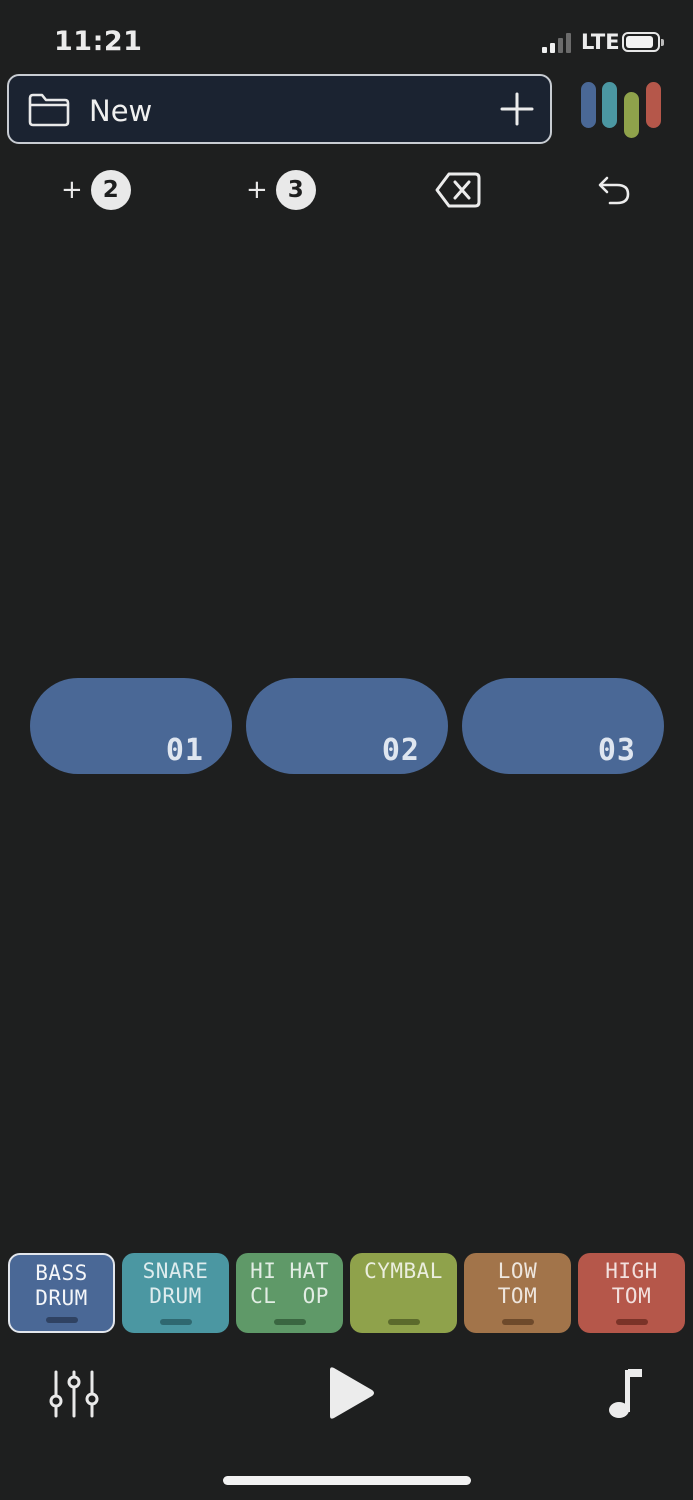  I want to click on signal-strength-icon, so click(559, 43).